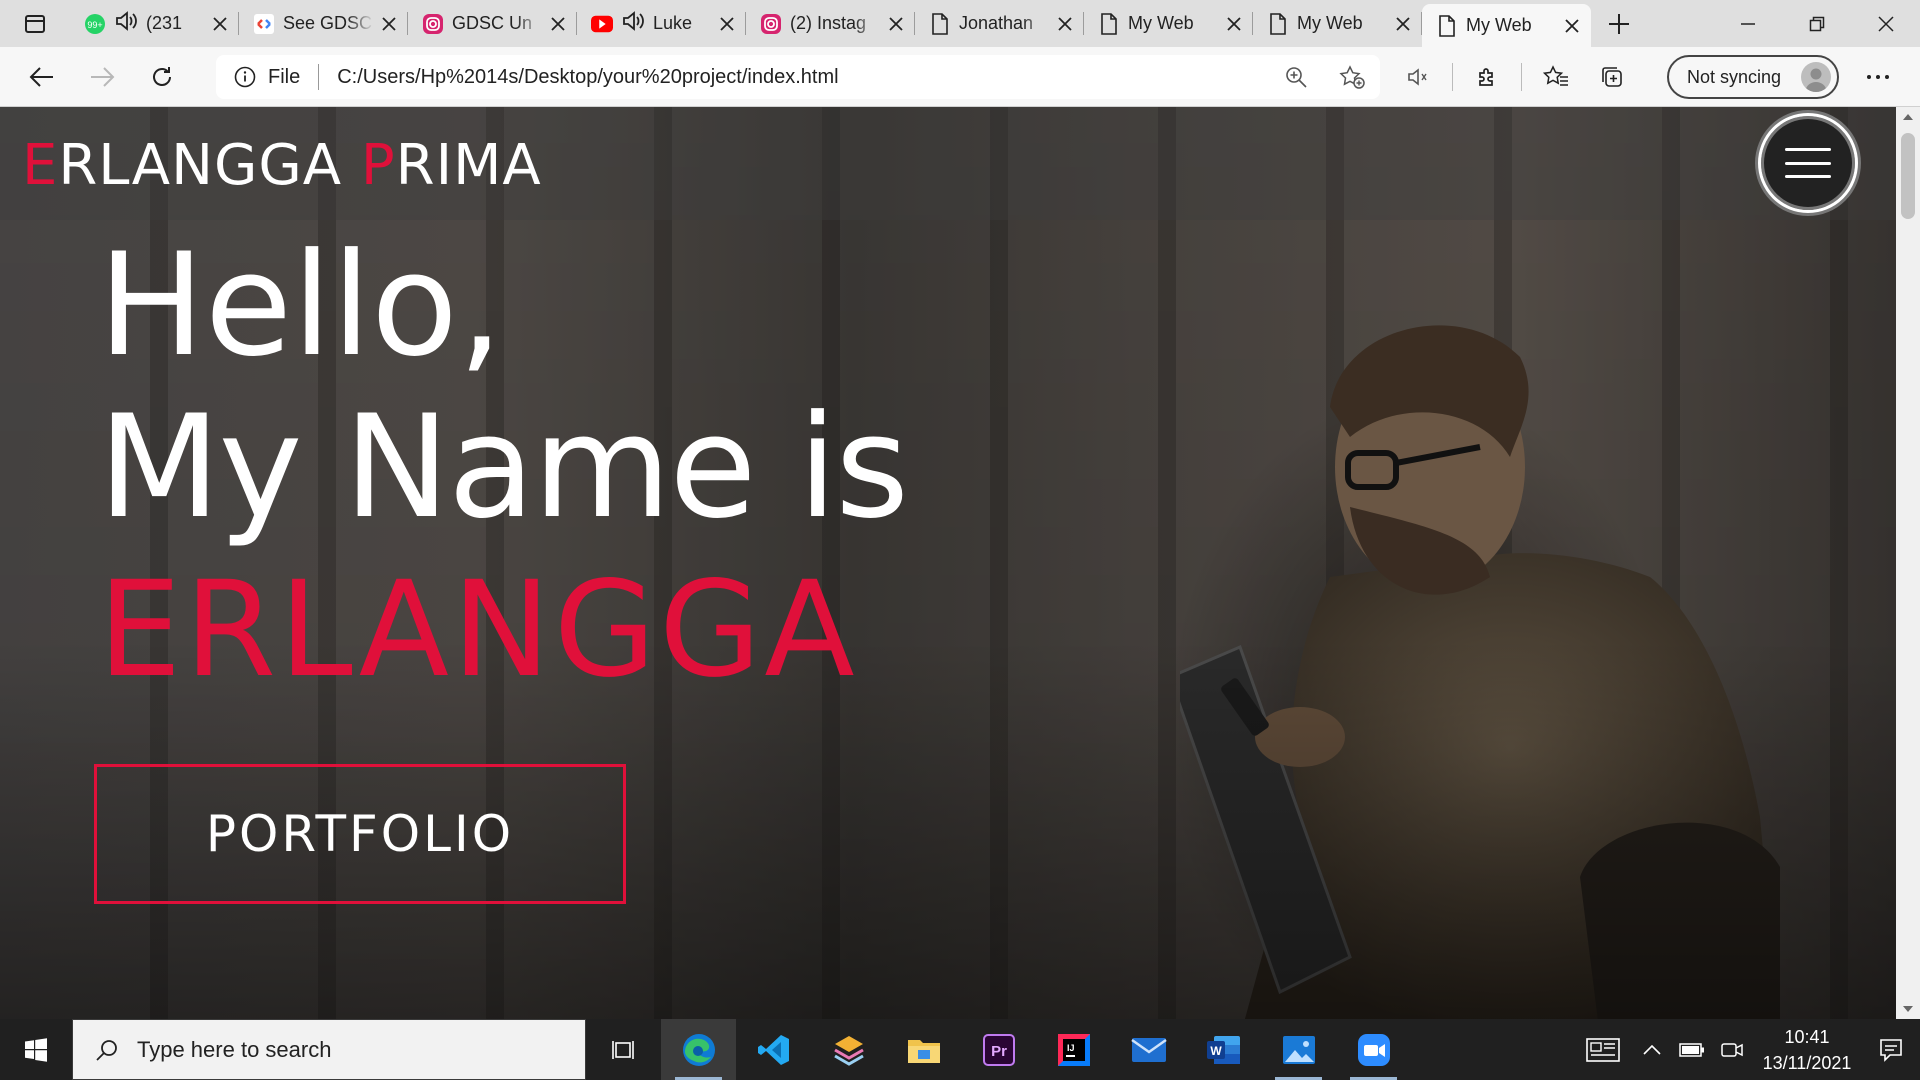 This screenshot has height=1080, width=1920. I want to click on scrollbar-thumb, so click(1908, 176).